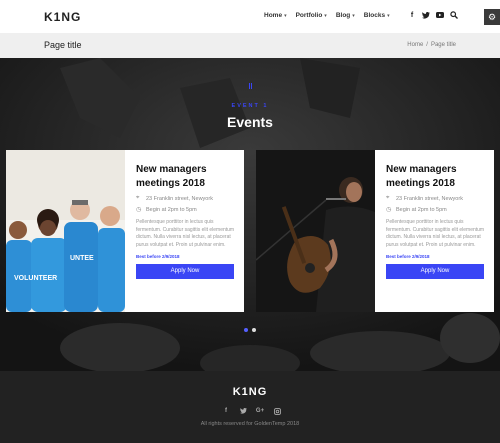 The height and width of the screenshot is (443, 500). Describe the element at coordinates (454, 15) in the screenshot. I see `search-icon` at that location.